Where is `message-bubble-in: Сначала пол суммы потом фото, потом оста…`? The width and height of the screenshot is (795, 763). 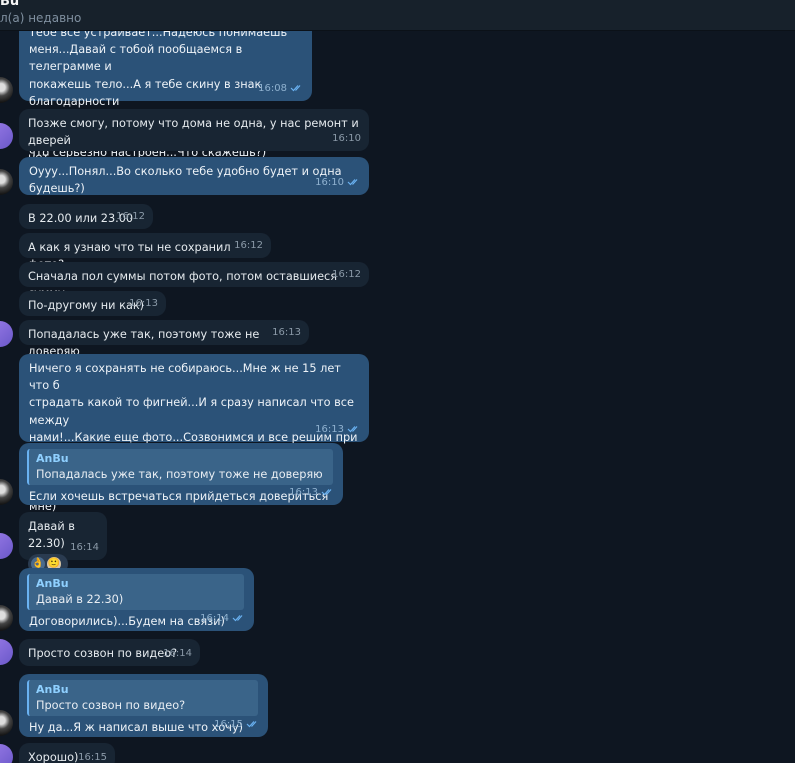
message-bubble-in: Сначала пол суммы потом фото, потом оста… is located at coordinates (194, 281).